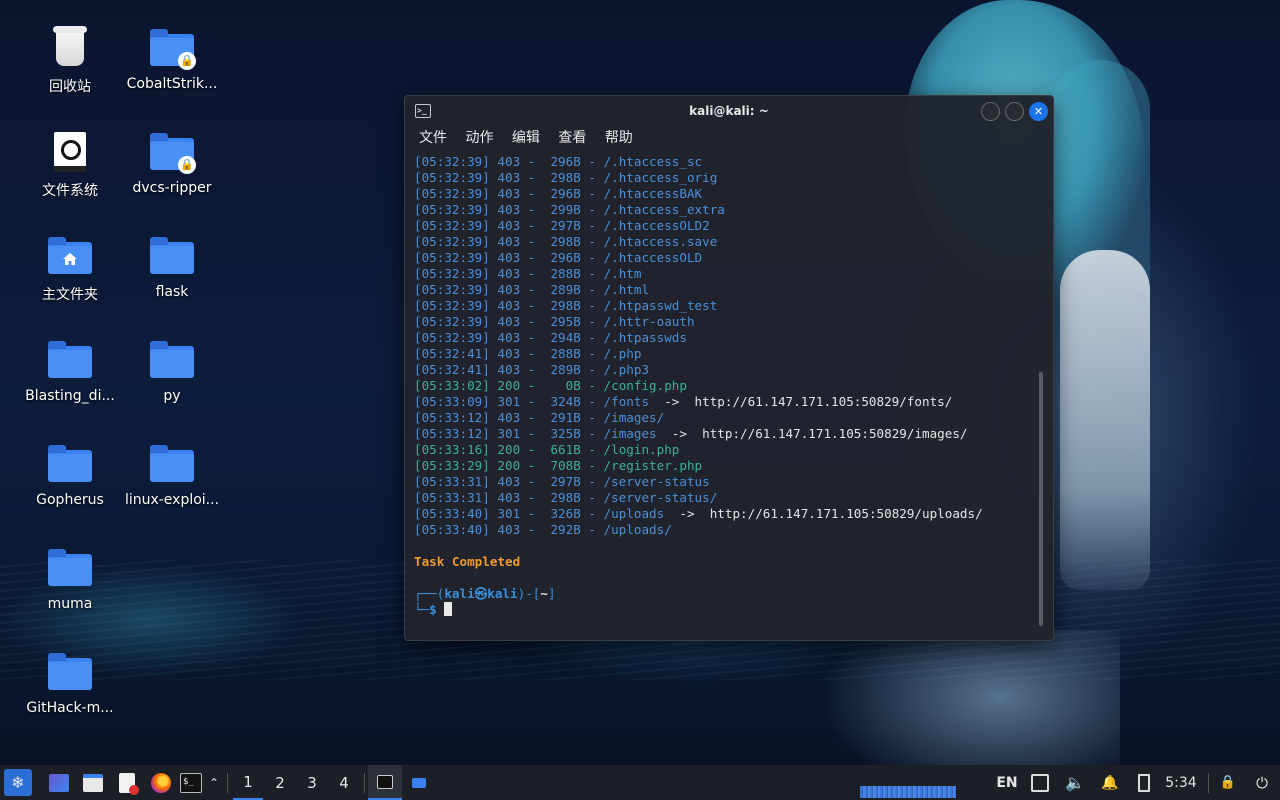  I want to click on folder-icon, so click(172, 360).